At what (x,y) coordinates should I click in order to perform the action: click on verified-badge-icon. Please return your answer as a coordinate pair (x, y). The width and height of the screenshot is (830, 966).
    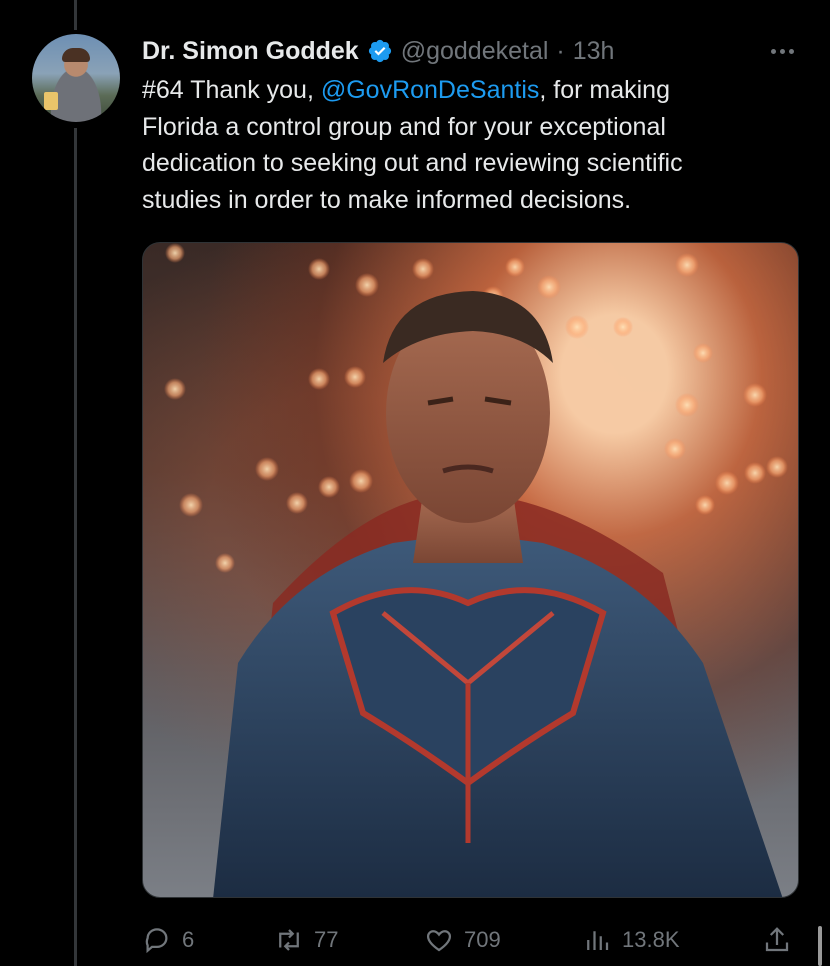
    Looking at the image, I should click on (379, 51).